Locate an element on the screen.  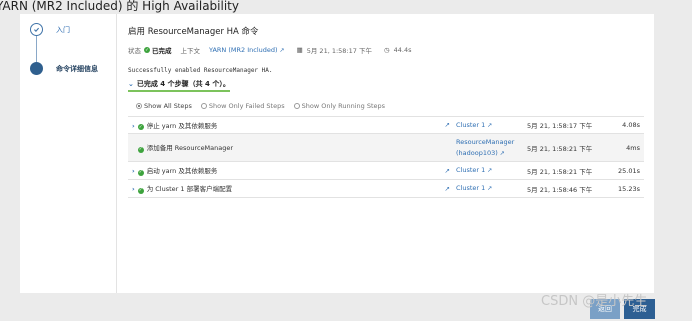
step-name: 为 Cluster 1 部署客户端配置 is located at coordinates (189, 189).